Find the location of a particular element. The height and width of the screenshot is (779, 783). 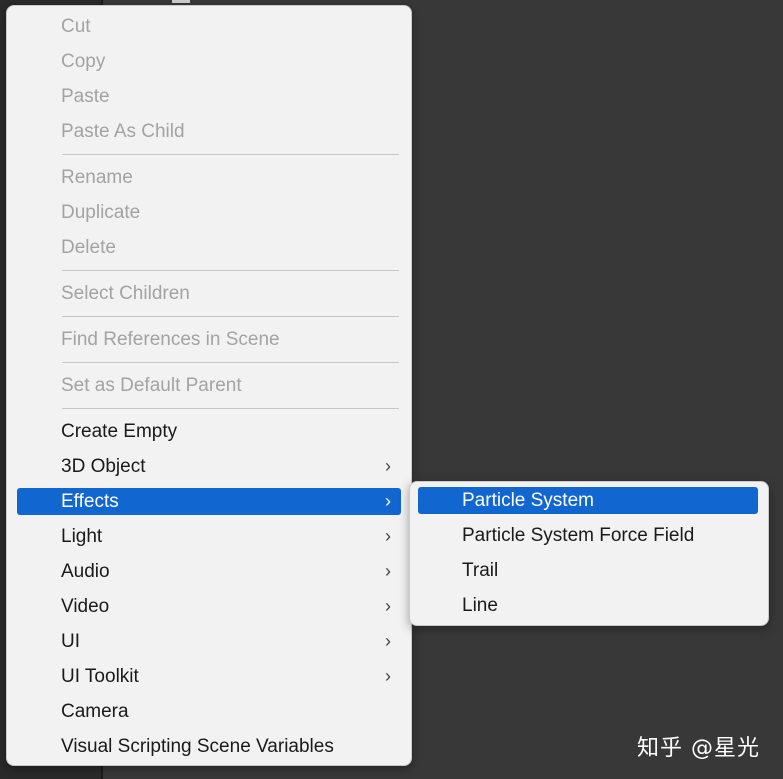

menu-item-label: Find References in Scene is located at coordinates (170, 339).